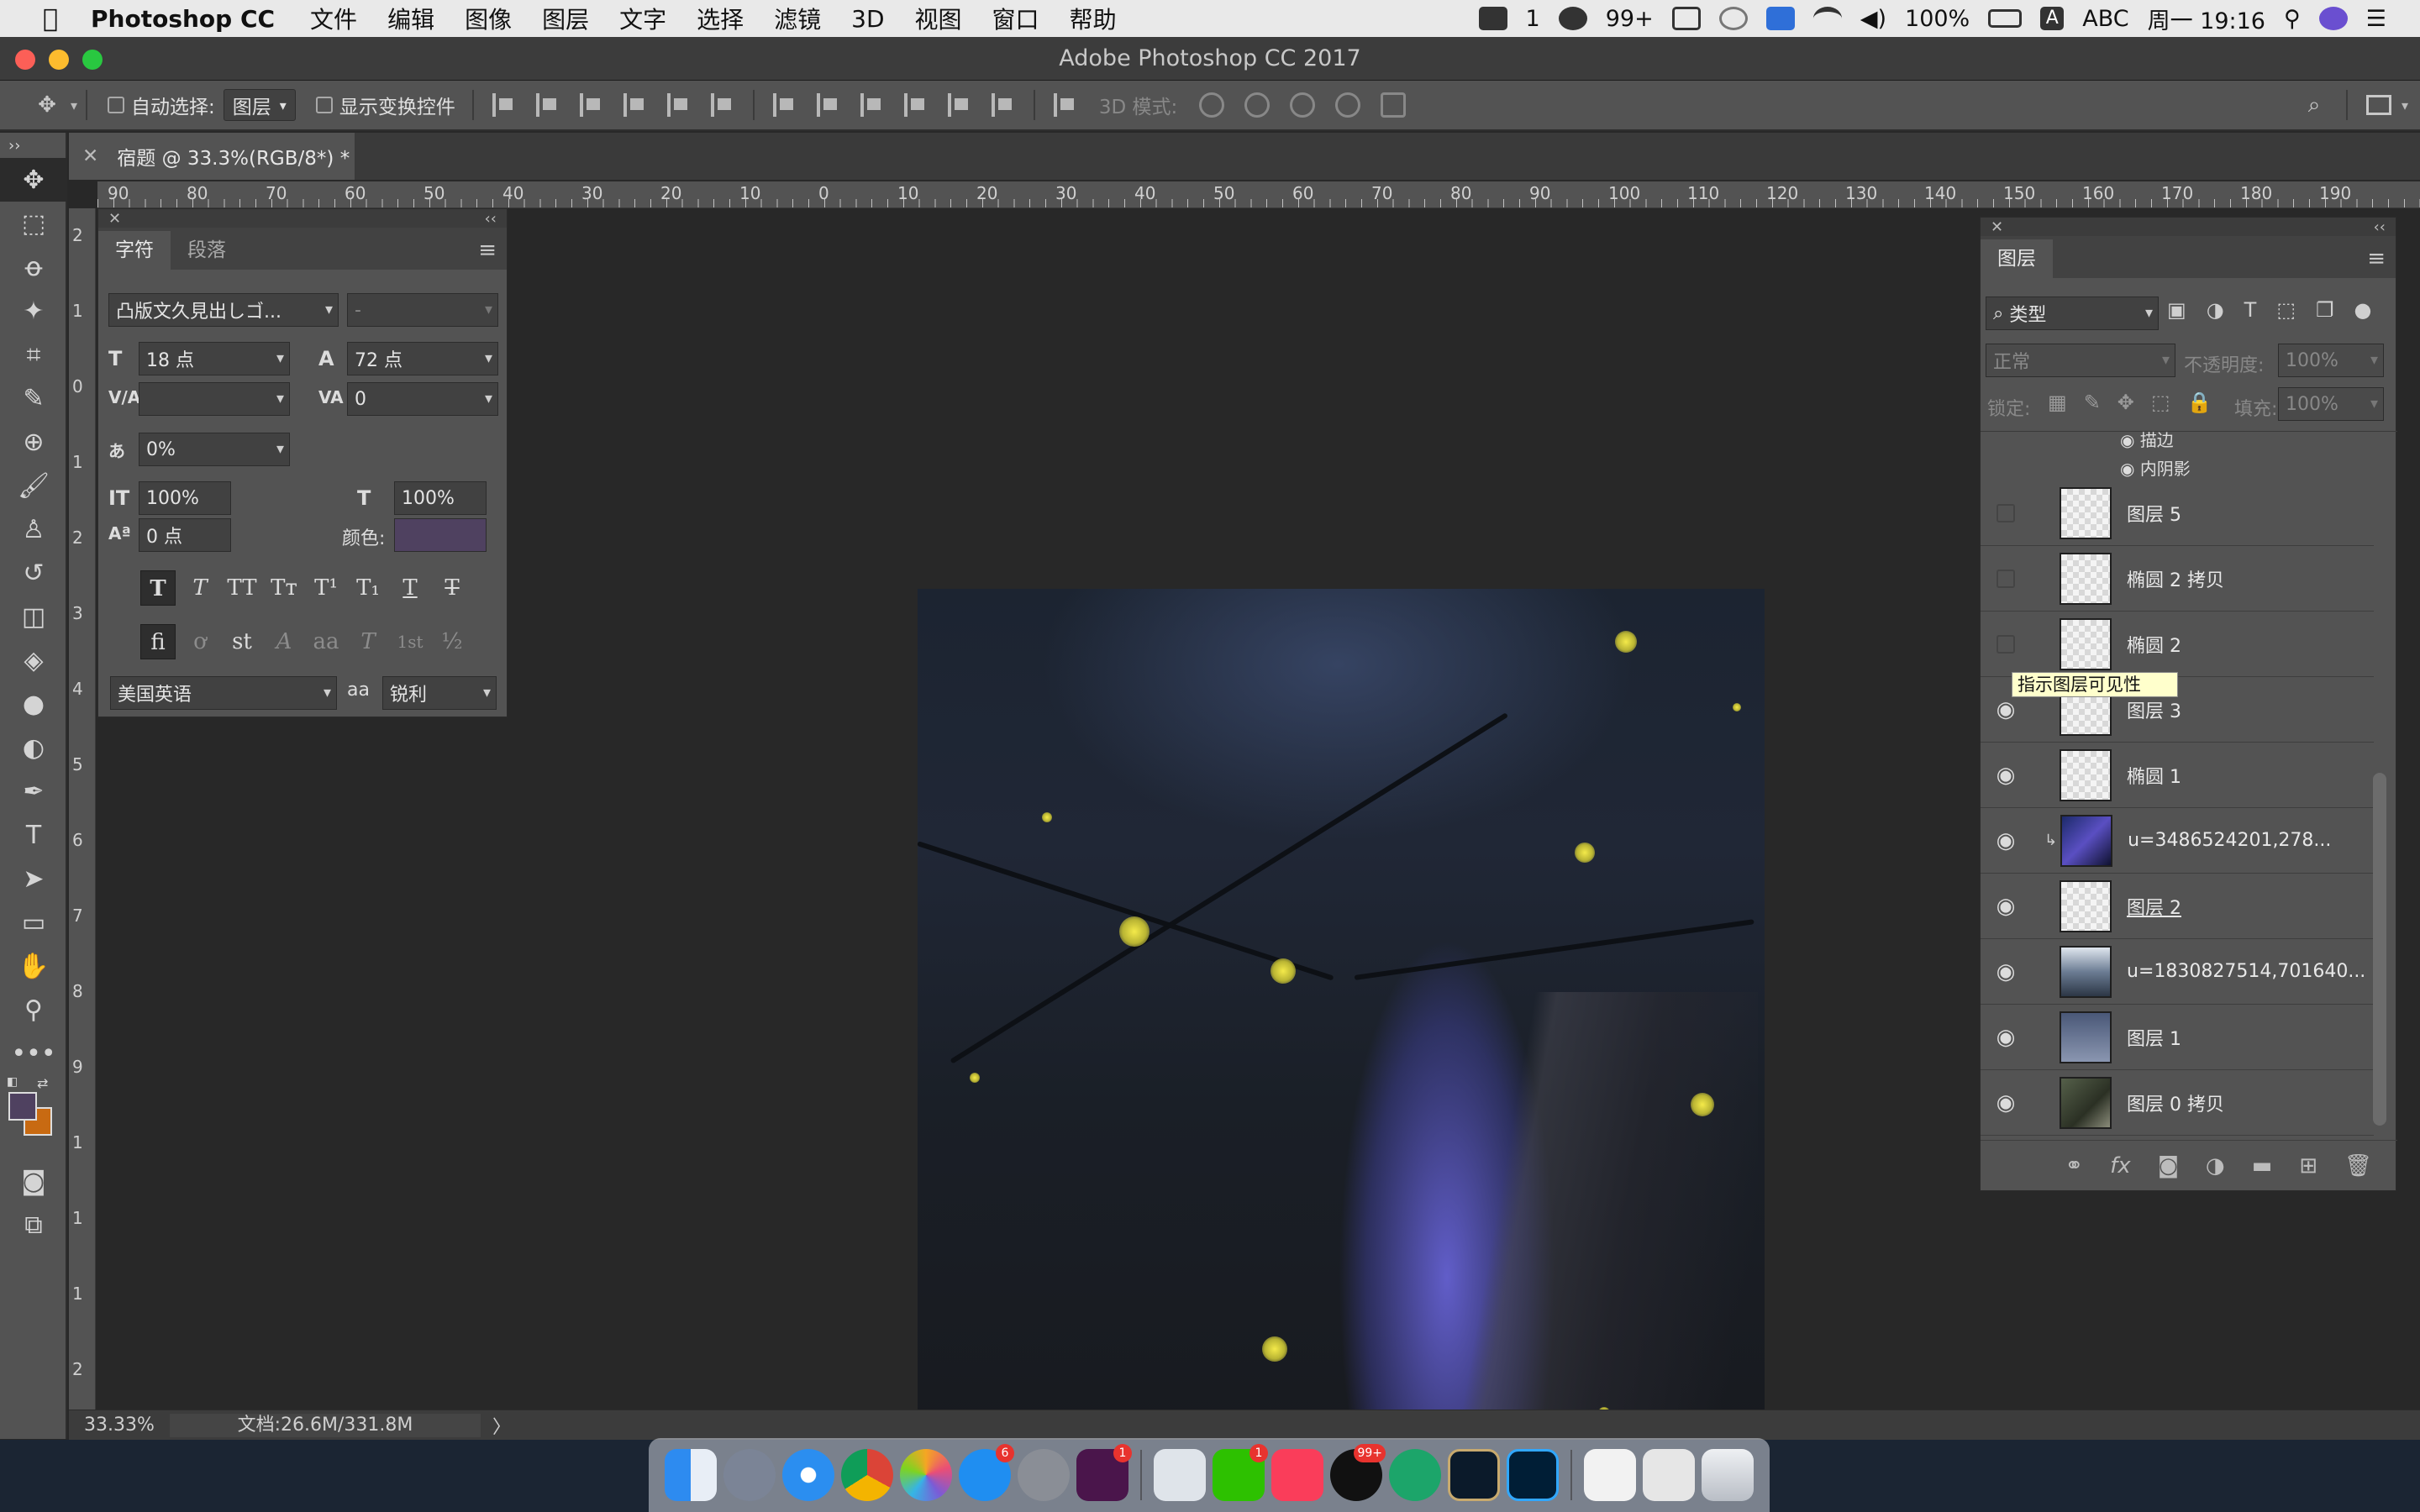  Describe the element at coordinates (185, 535) in the screenshot. I see `baseline-shift-field: 0 点` at that location.